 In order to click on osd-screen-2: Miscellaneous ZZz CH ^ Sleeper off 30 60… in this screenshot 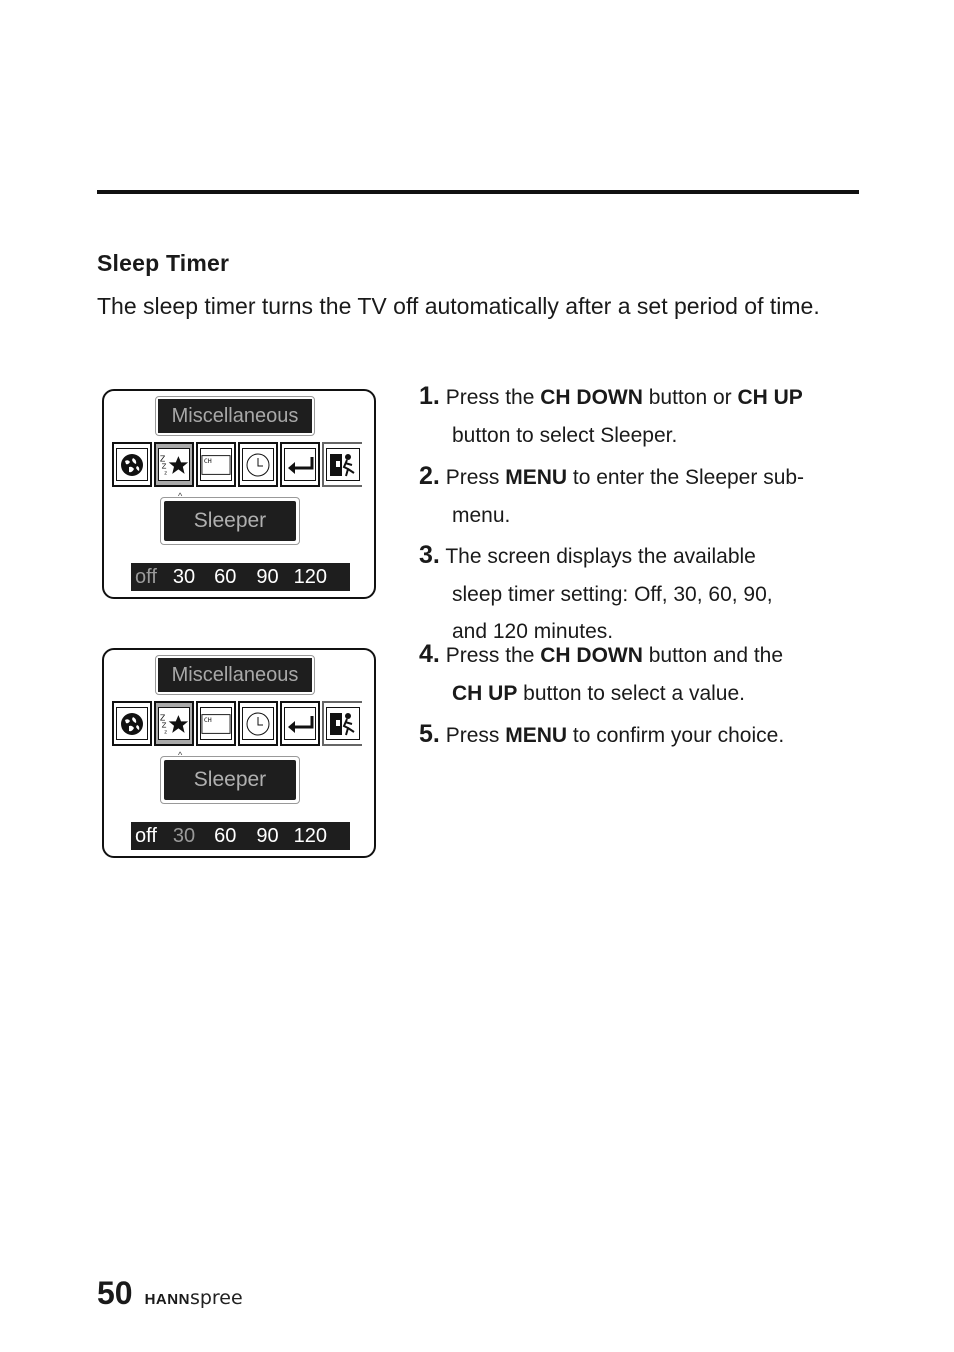, I will do `click(239, 753)`.